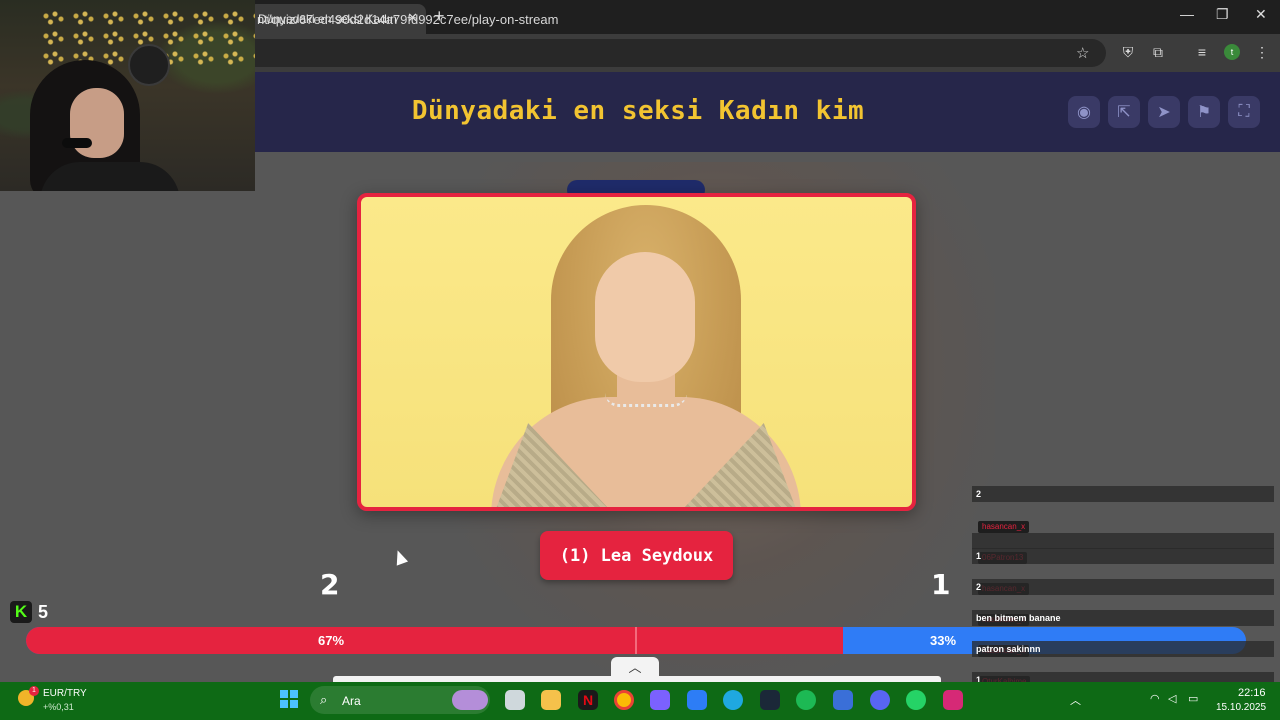 This screenshot has height=720, width=1280. I want to click on clock-time: 22:16, so click(1252, 693).